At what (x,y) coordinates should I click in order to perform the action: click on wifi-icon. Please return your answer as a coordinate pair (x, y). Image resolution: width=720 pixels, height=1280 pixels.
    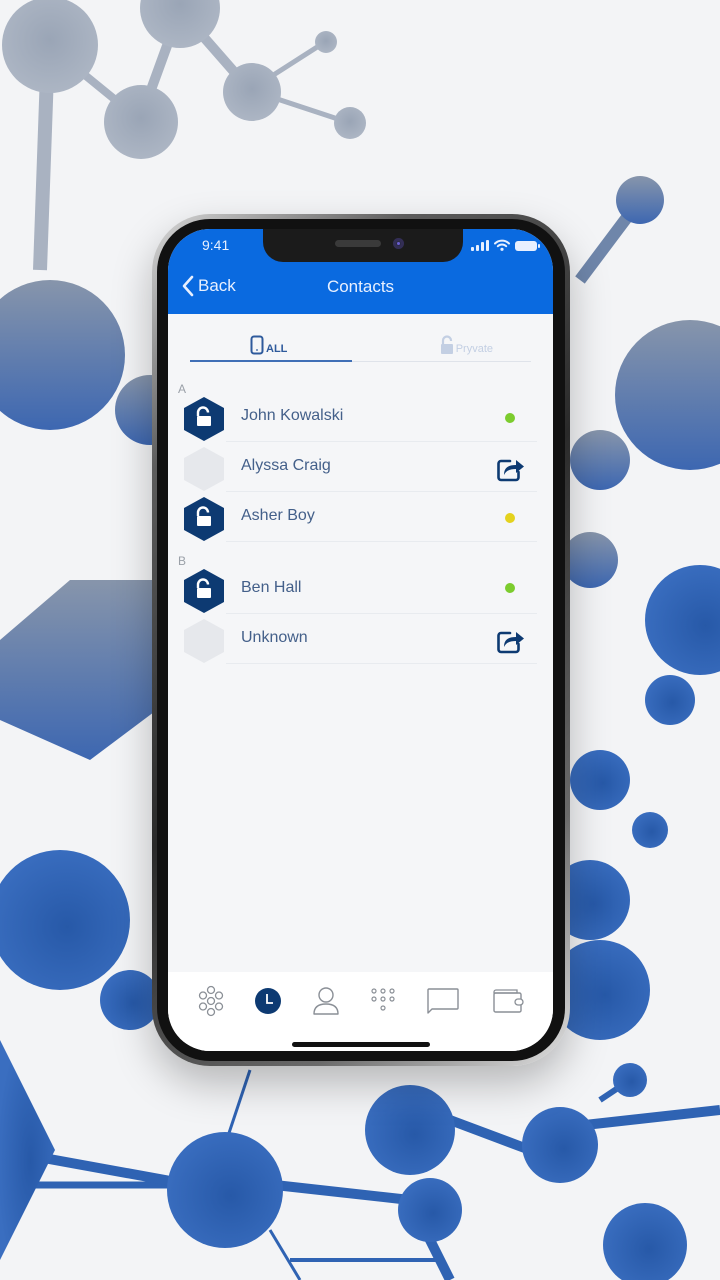
    Looking at the image, I should click on (502, 245).